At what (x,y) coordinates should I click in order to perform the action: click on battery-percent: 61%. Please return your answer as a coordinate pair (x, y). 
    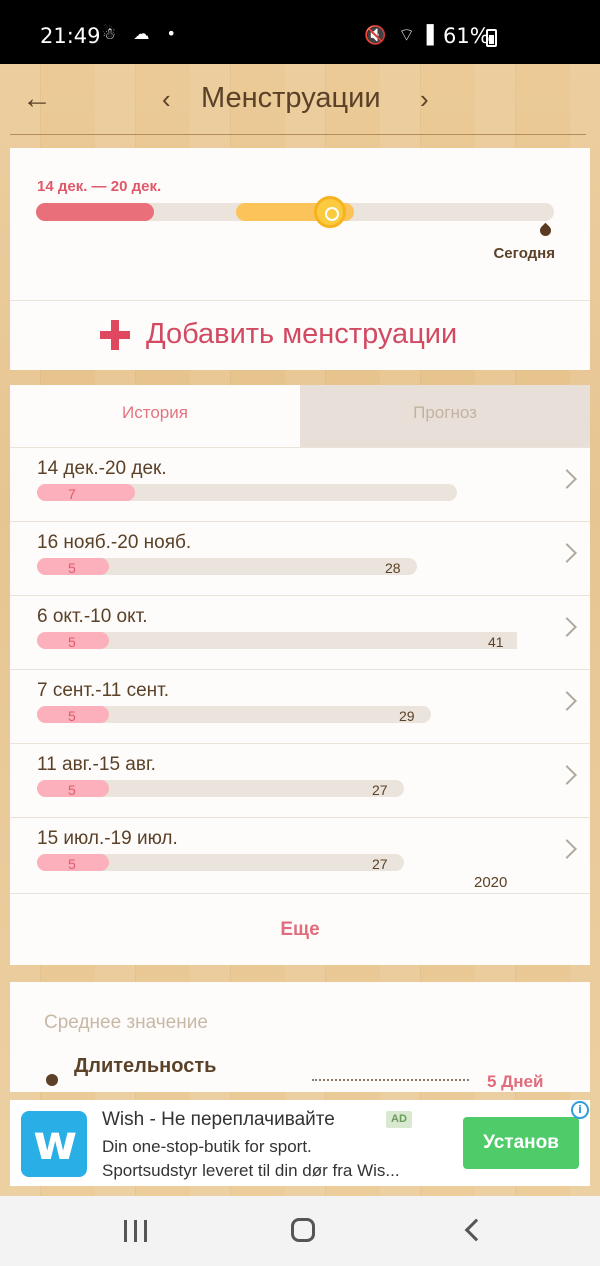
    Looking at the image, I should click on (466, 36).